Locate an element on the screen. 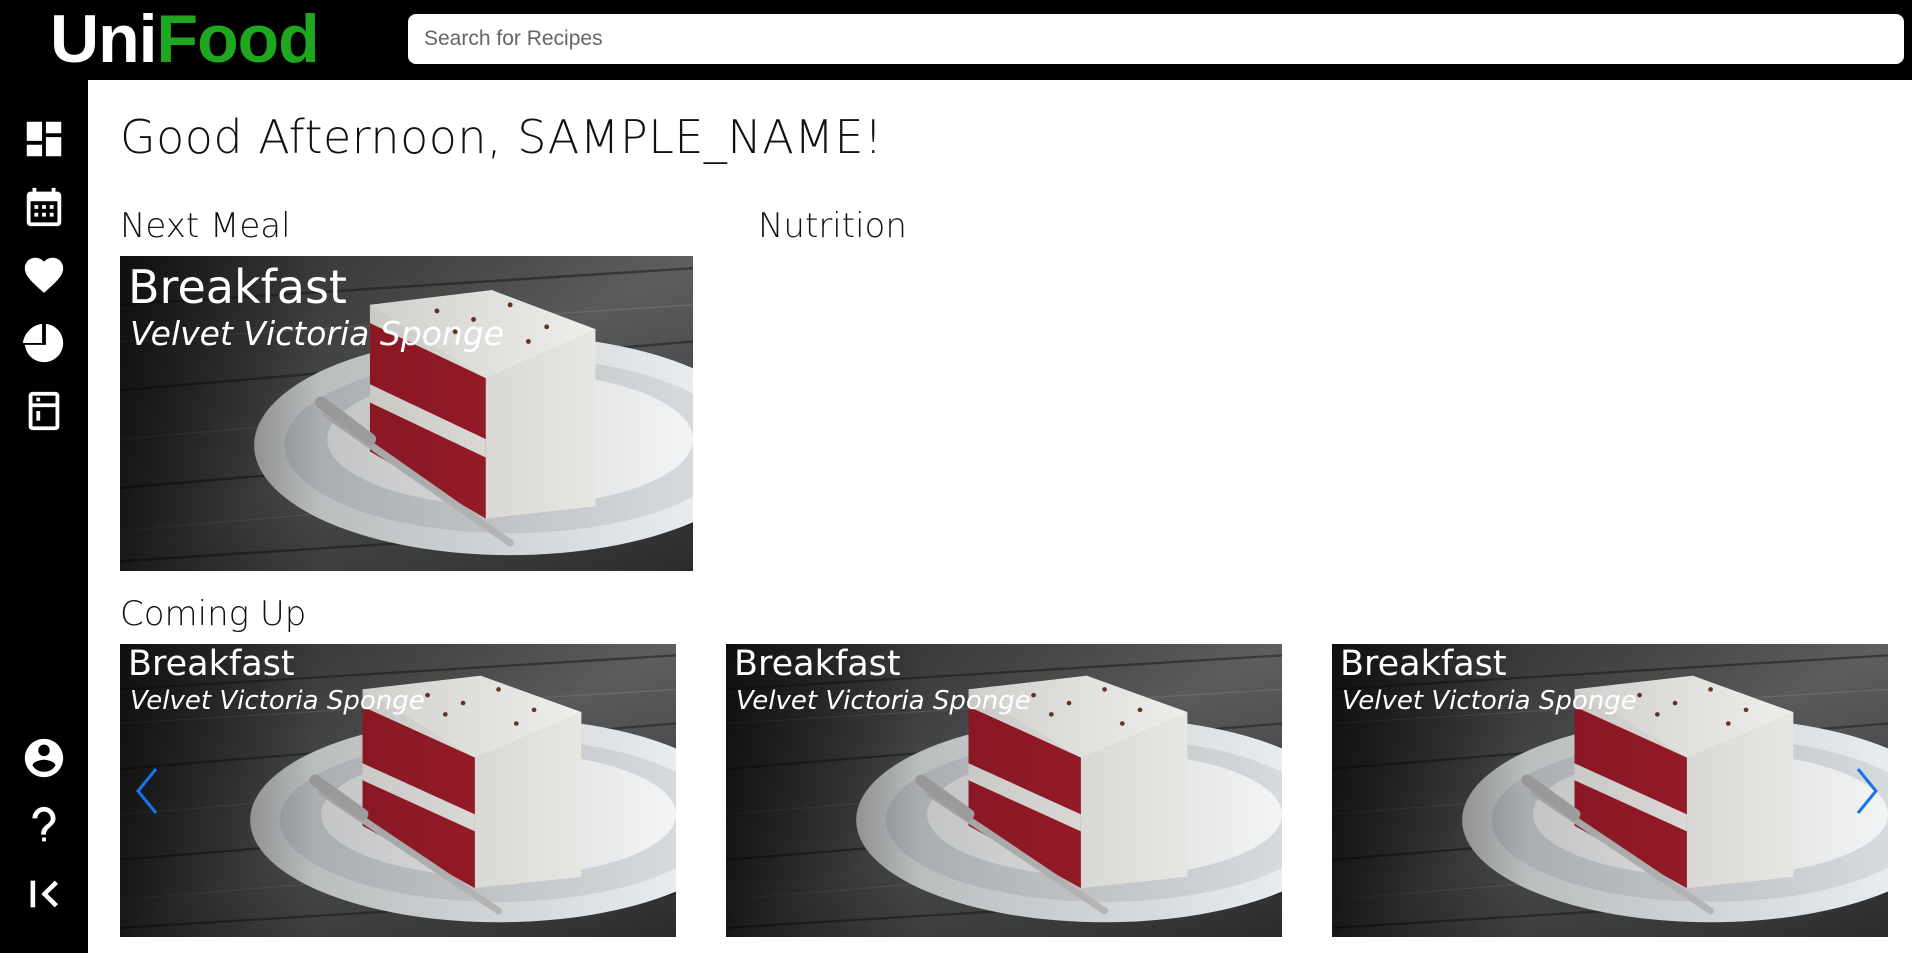 The image size is (1912, 953). dashboard-icon is located at coordinates (44, 139).